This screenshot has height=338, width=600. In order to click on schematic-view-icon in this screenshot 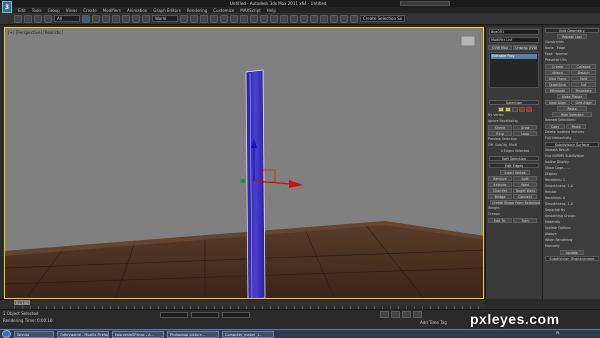, I will do `click(314, 18)`.